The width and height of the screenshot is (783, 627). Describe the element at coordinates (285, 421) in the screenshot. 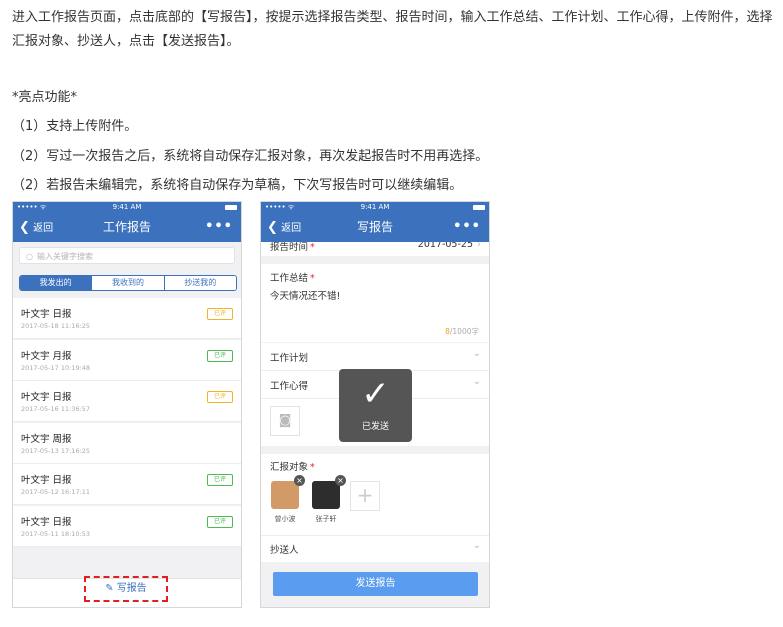

I see `camera-icon: ◙` at that location.